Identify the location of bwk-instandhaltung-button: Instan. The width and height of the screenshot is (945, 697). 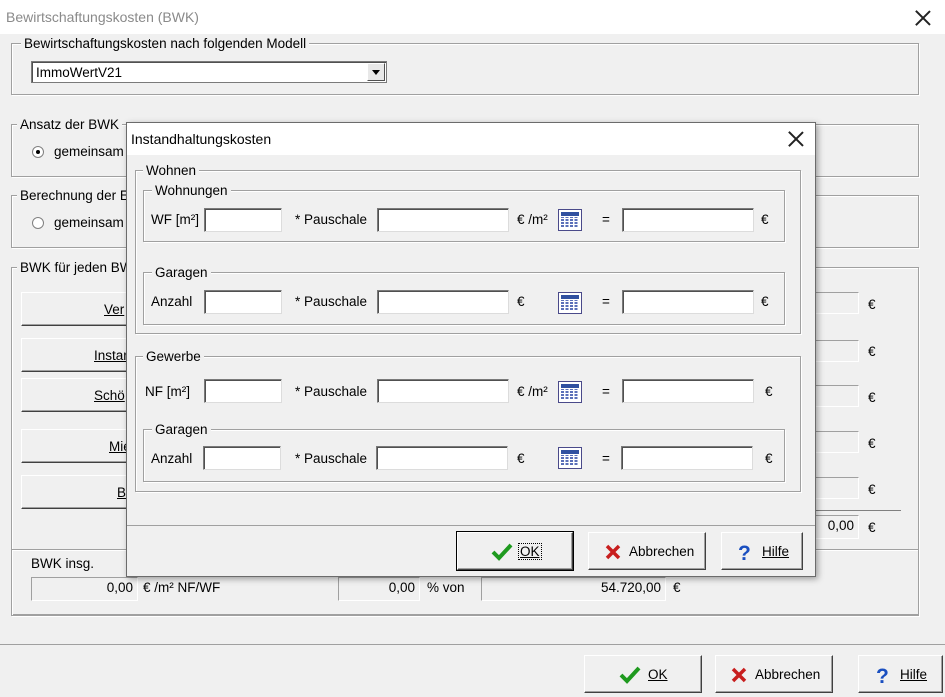
(76, 355).